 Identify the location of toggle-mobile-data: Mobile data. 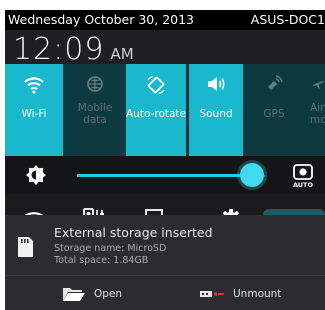
(95, 110).